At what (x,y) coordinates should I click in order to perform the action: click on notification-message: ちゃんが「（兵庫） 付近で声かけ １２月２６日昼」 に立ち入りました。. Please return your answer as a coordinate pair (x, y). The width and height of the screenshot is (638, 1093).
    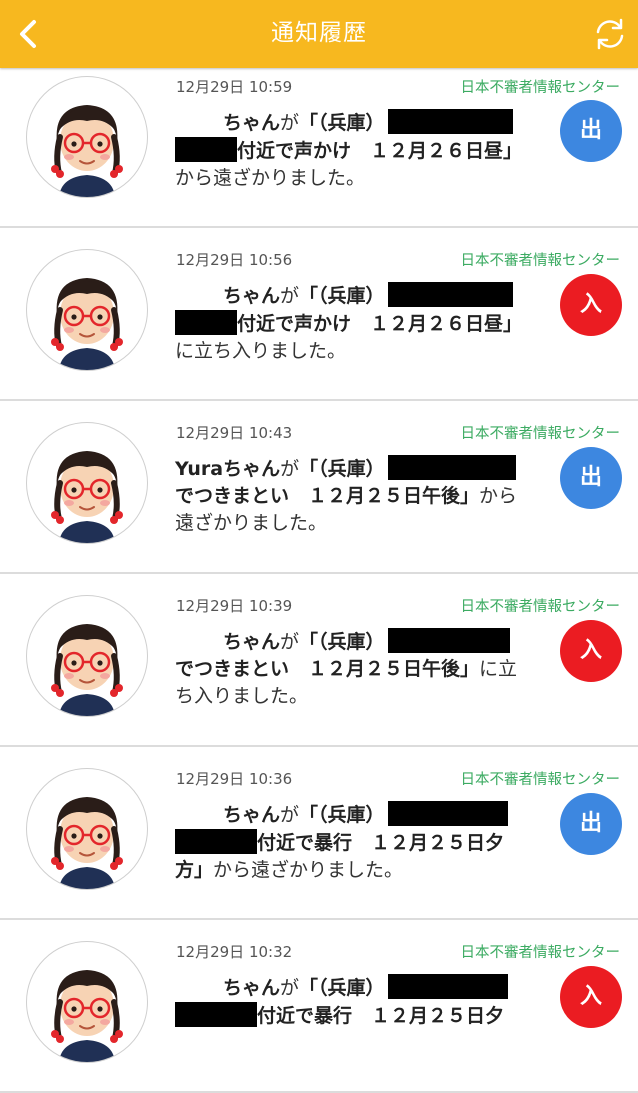
    Looking at the image, I should click on (360, 323).